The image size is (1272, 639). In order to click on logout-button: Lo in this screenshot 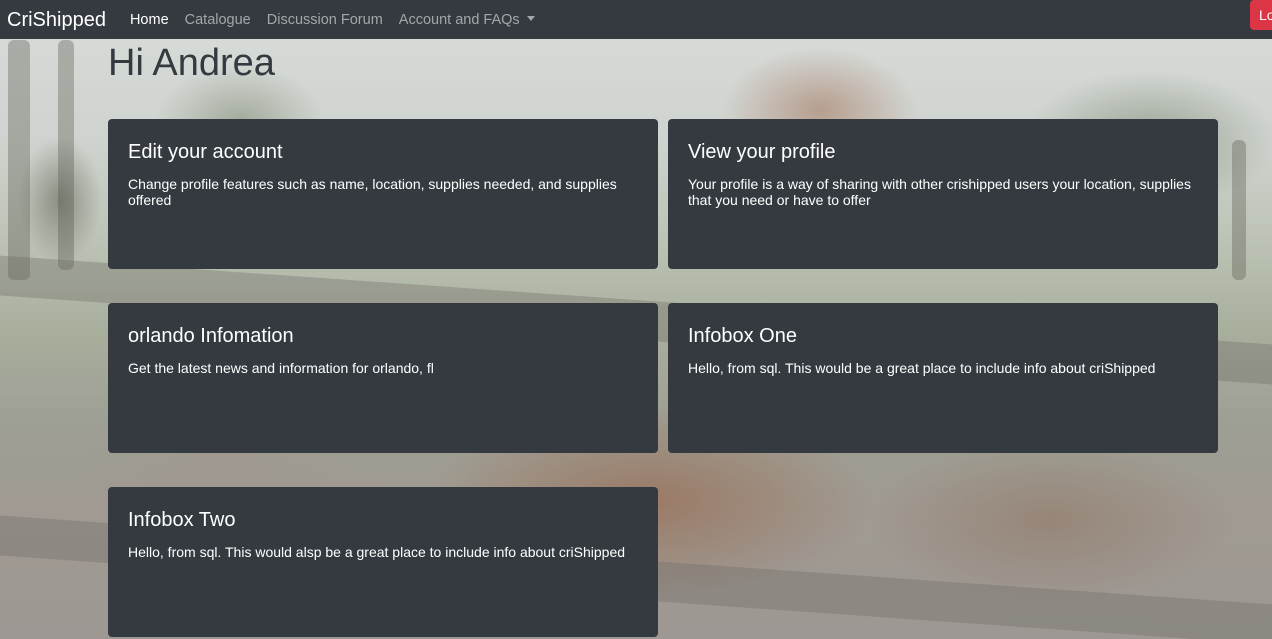, I will do `click(1261, 15)`.